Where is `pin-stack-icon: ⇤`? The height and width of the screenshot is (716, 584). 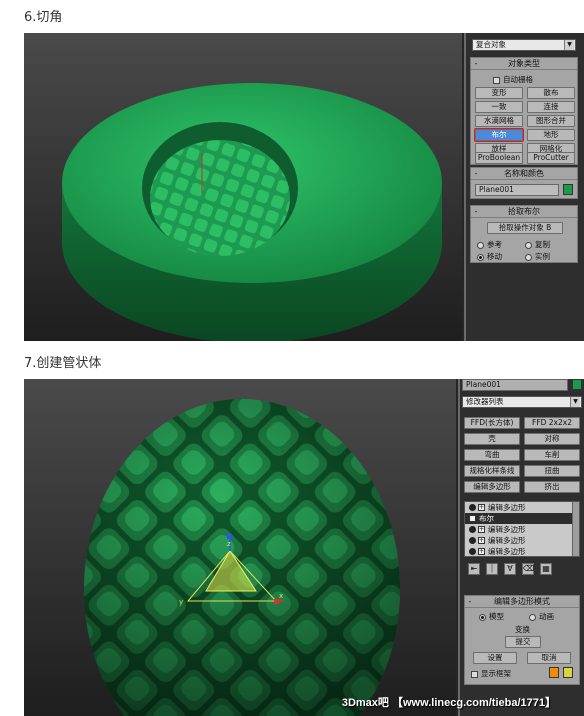
pin-stack-icon: ⇤ is located at coordinates (474, 569).